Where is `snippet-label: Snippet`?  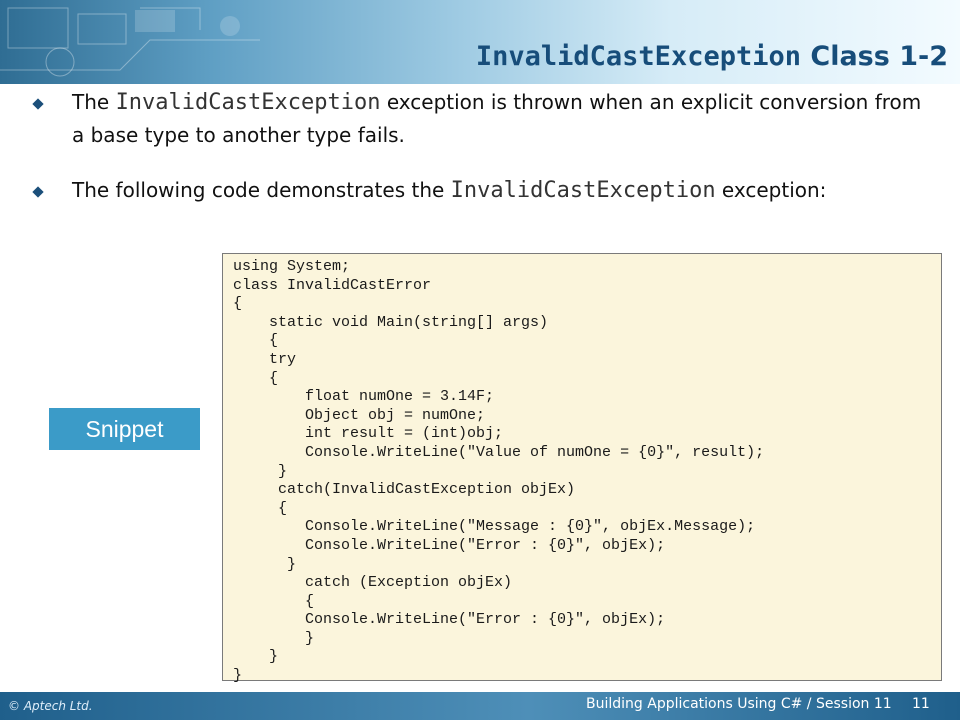
snippet-label: Snippet is located at coordinates (124, 429).